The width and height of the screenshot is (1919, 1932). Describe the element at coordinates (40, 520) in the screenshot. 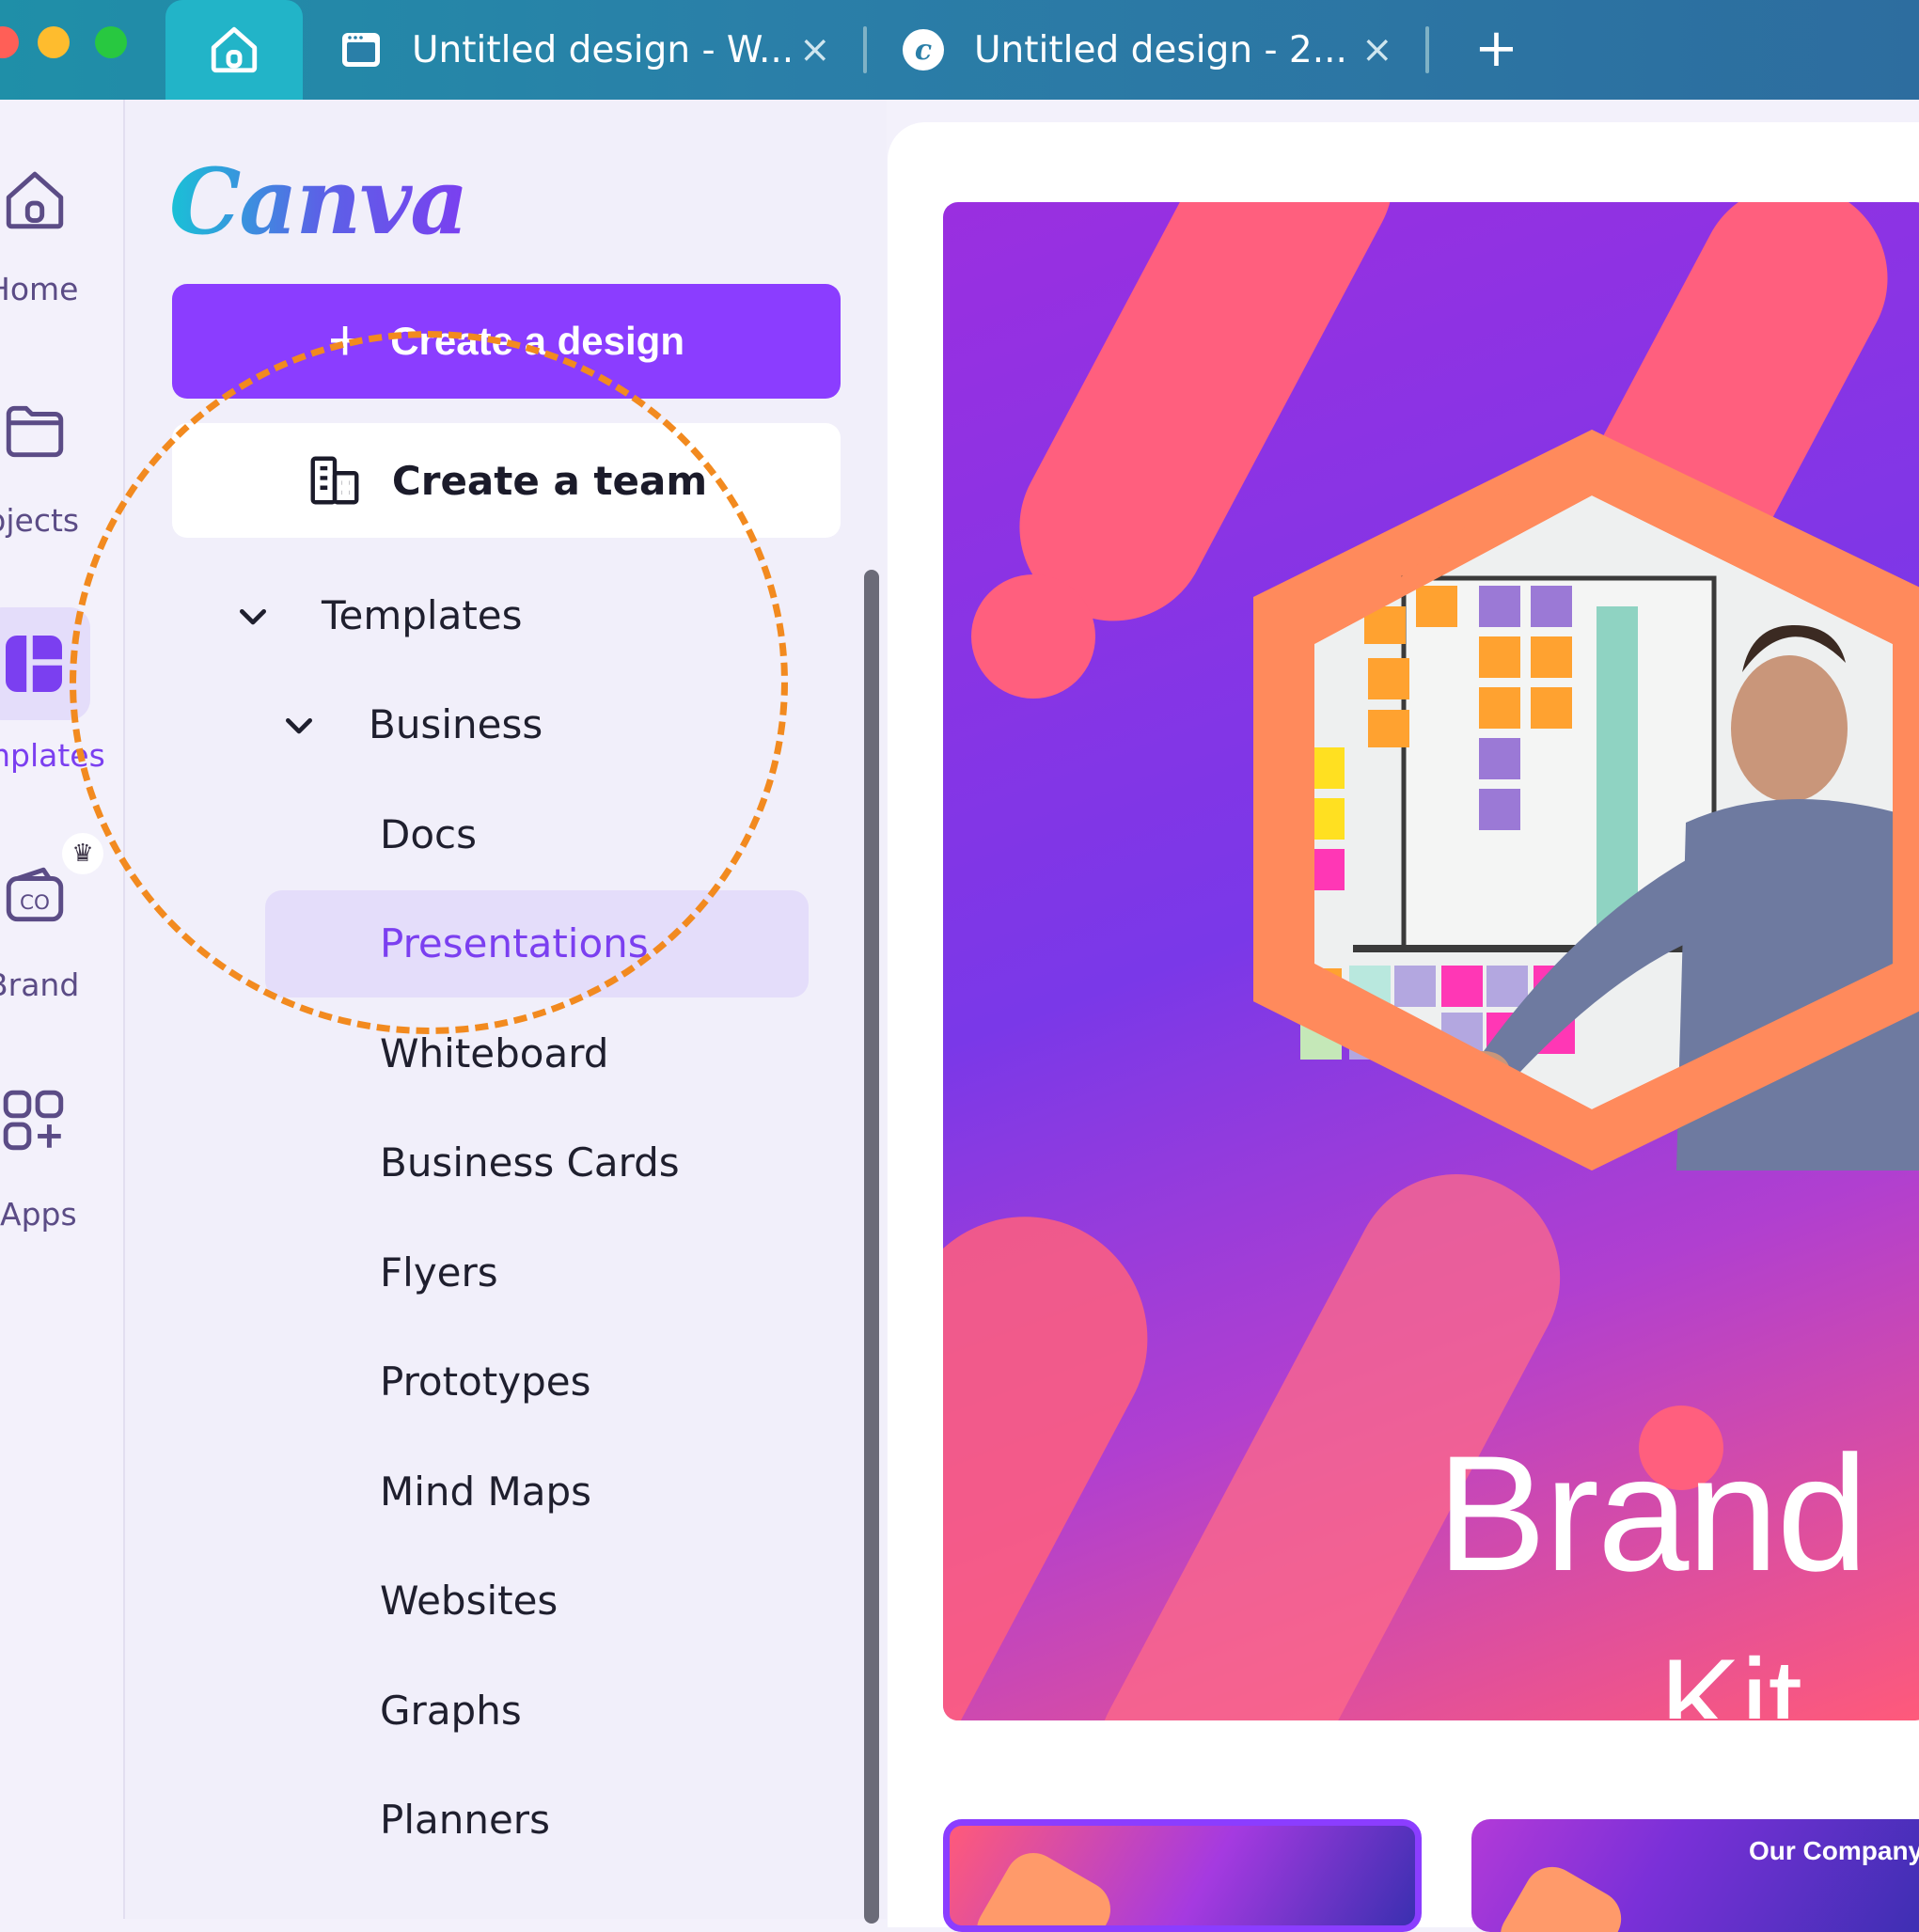

I see `rail-item-label: Projects` at that location.